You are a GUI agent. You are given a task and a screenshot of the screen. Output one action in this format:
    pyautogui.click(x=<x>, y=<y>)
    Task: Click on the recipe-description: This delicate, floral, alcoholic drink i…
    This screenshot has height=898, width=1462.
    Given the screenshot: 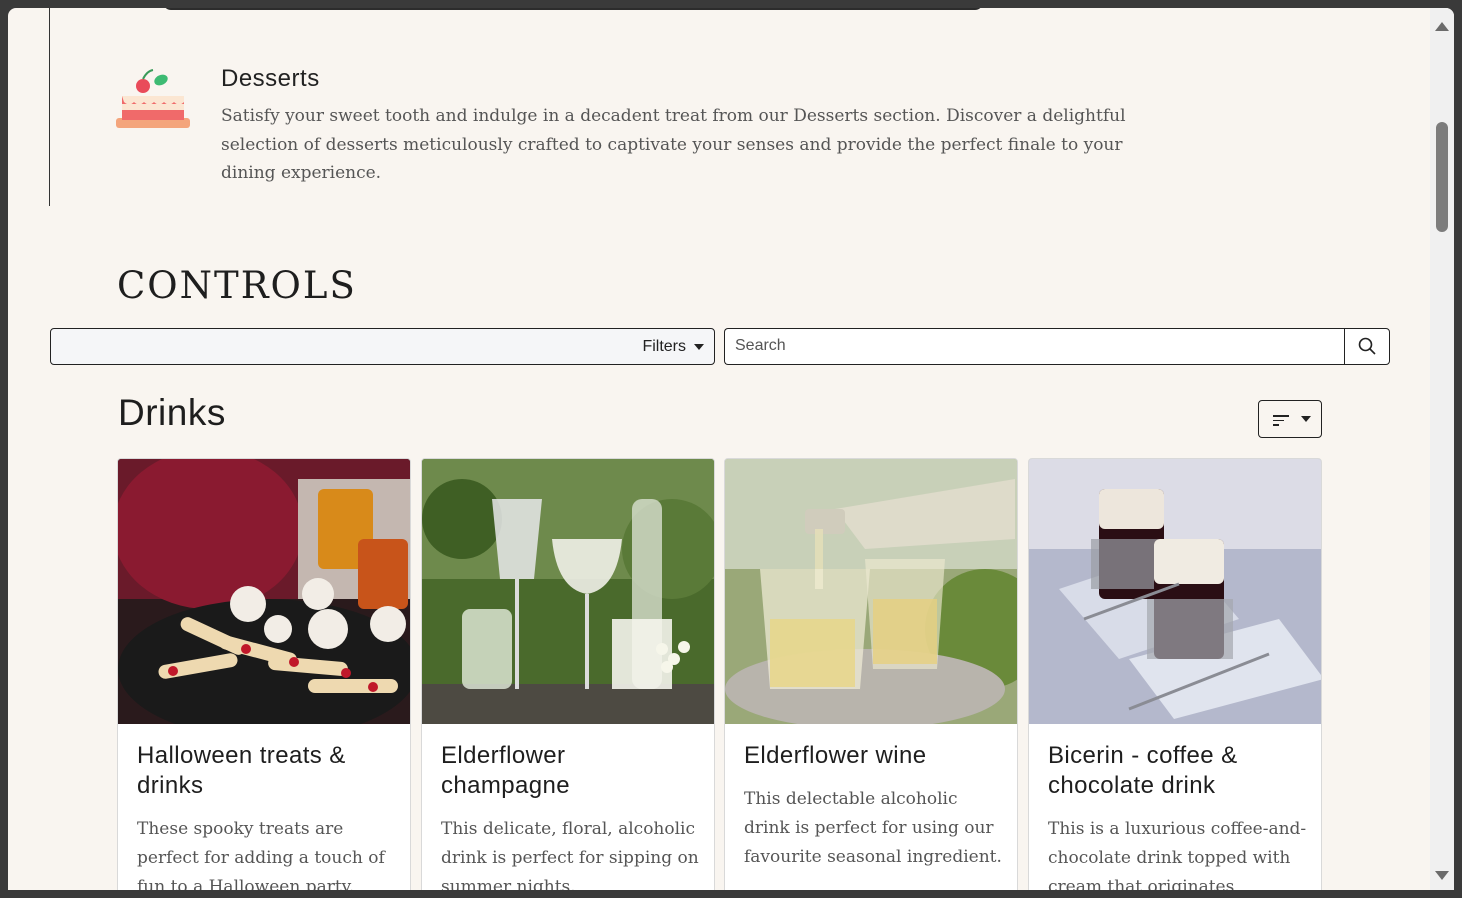 What is the action you would take?
    pyautogui.click(x=570, y=854)
    